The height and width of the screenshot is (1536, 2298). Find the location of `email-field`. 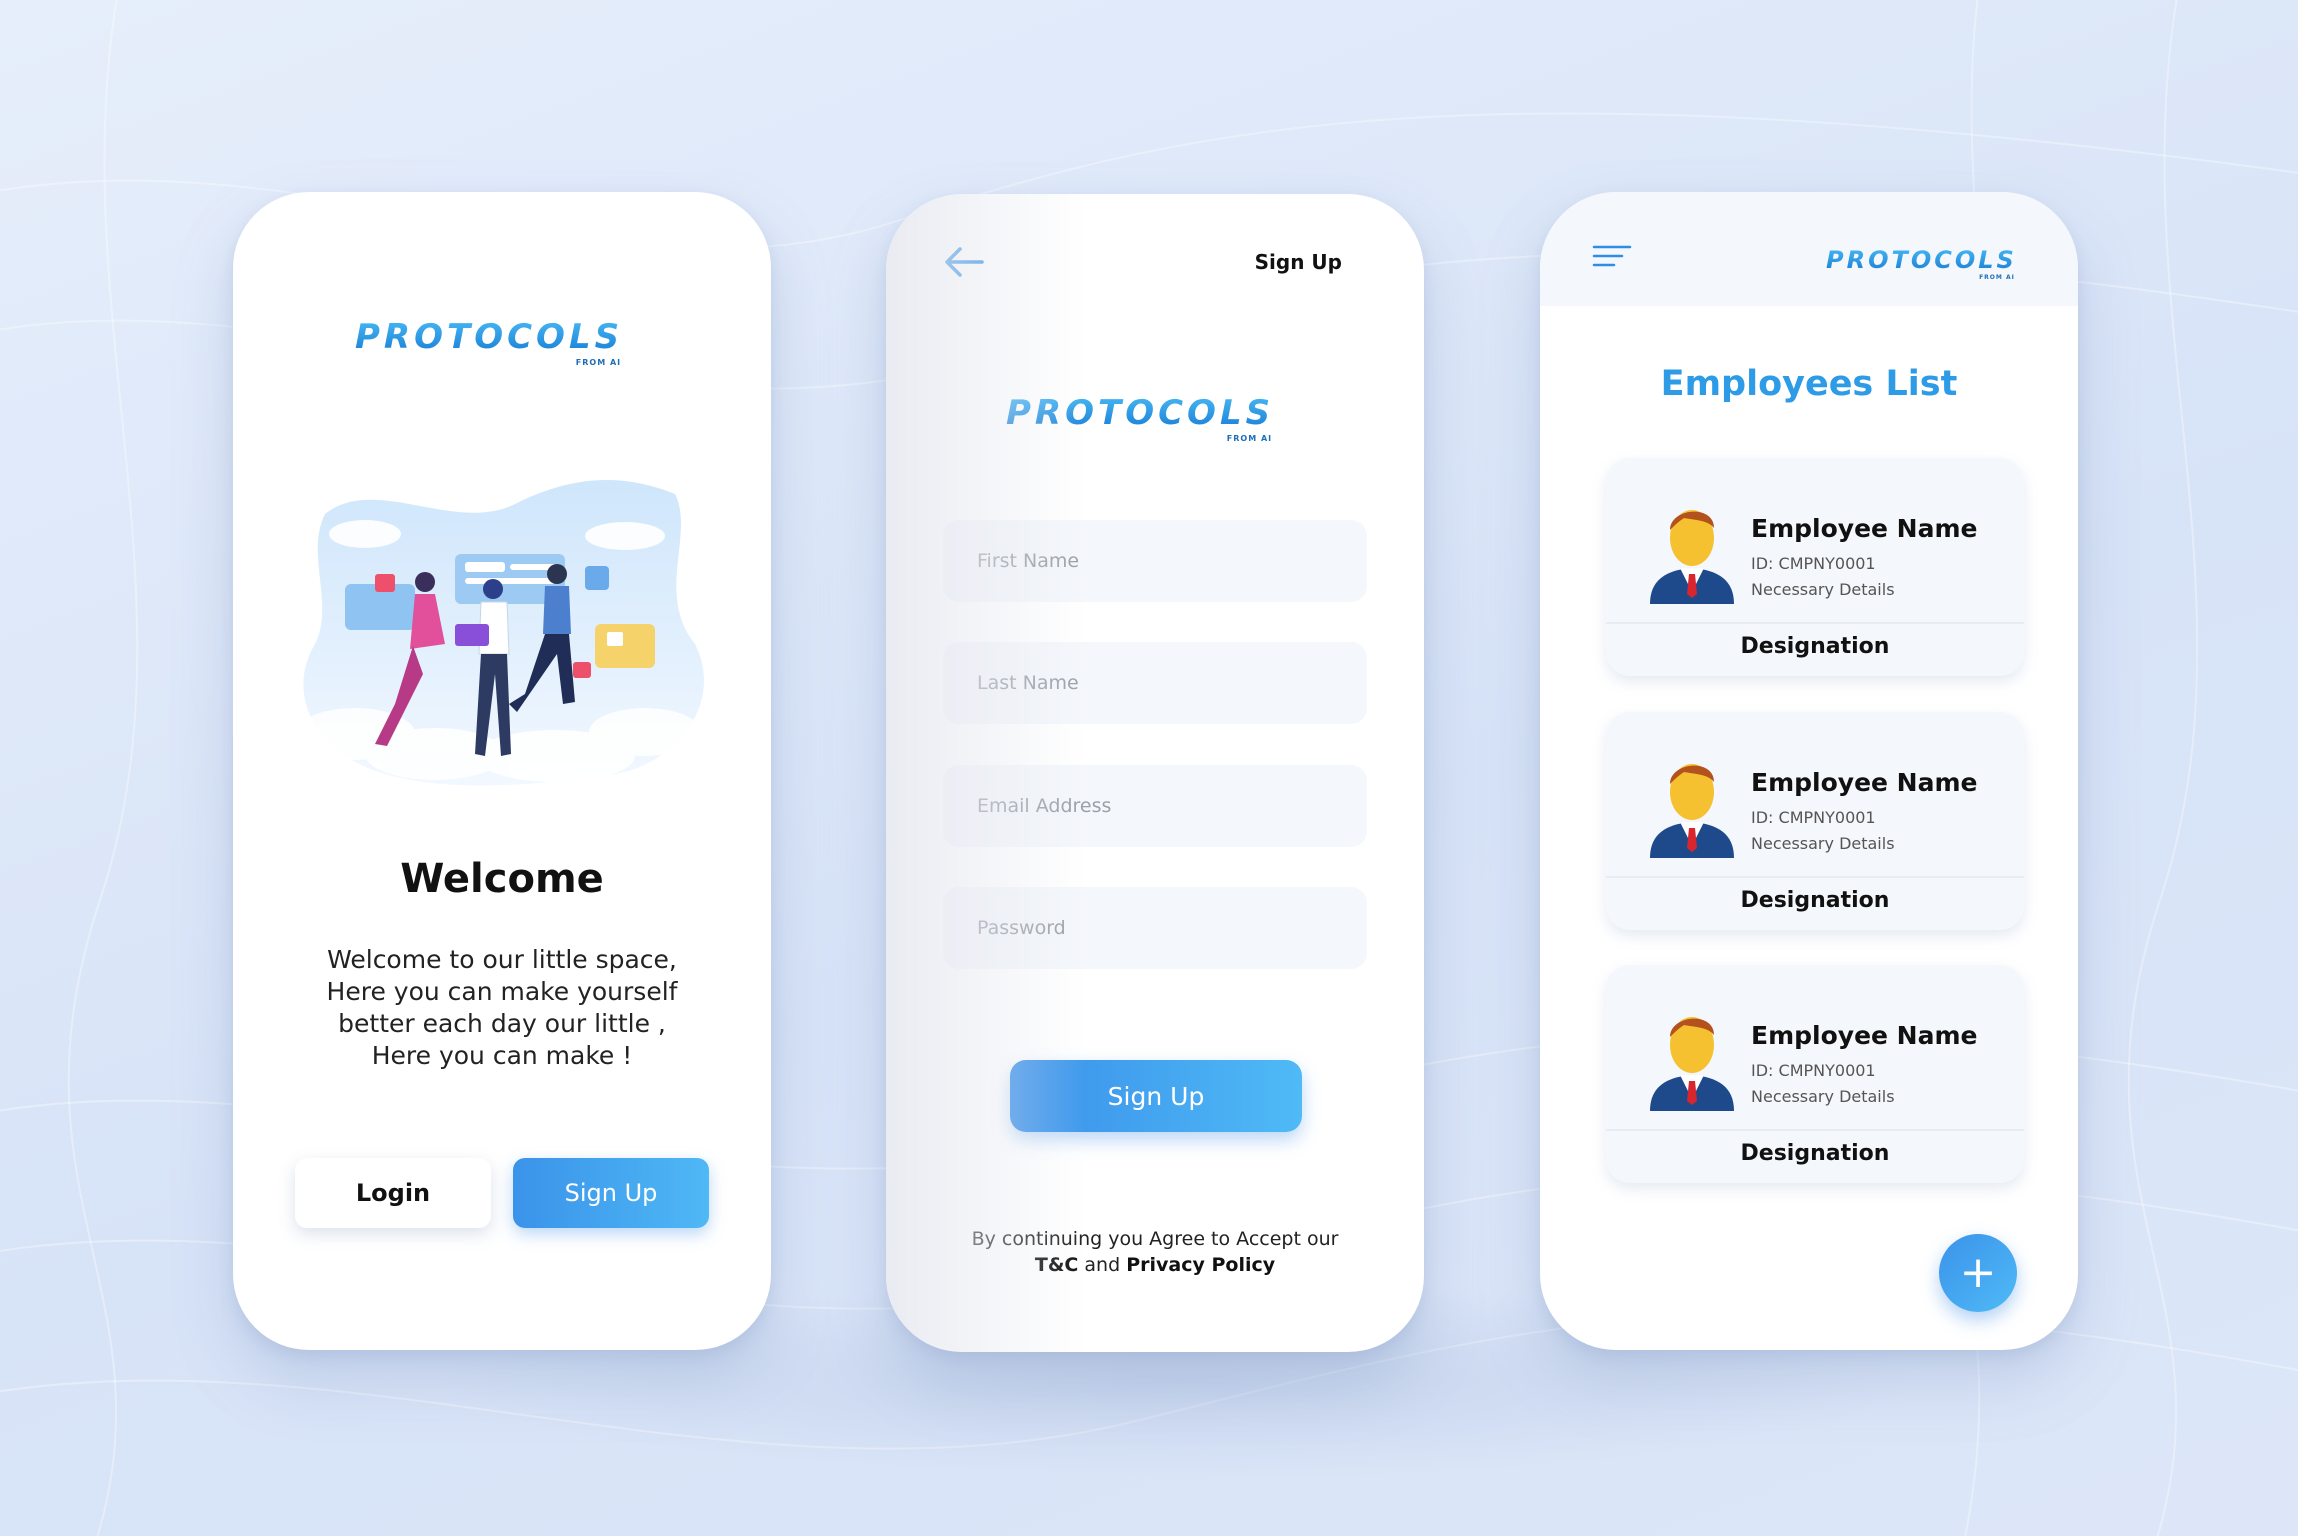

email-field is located at coordinates (1155, 806).